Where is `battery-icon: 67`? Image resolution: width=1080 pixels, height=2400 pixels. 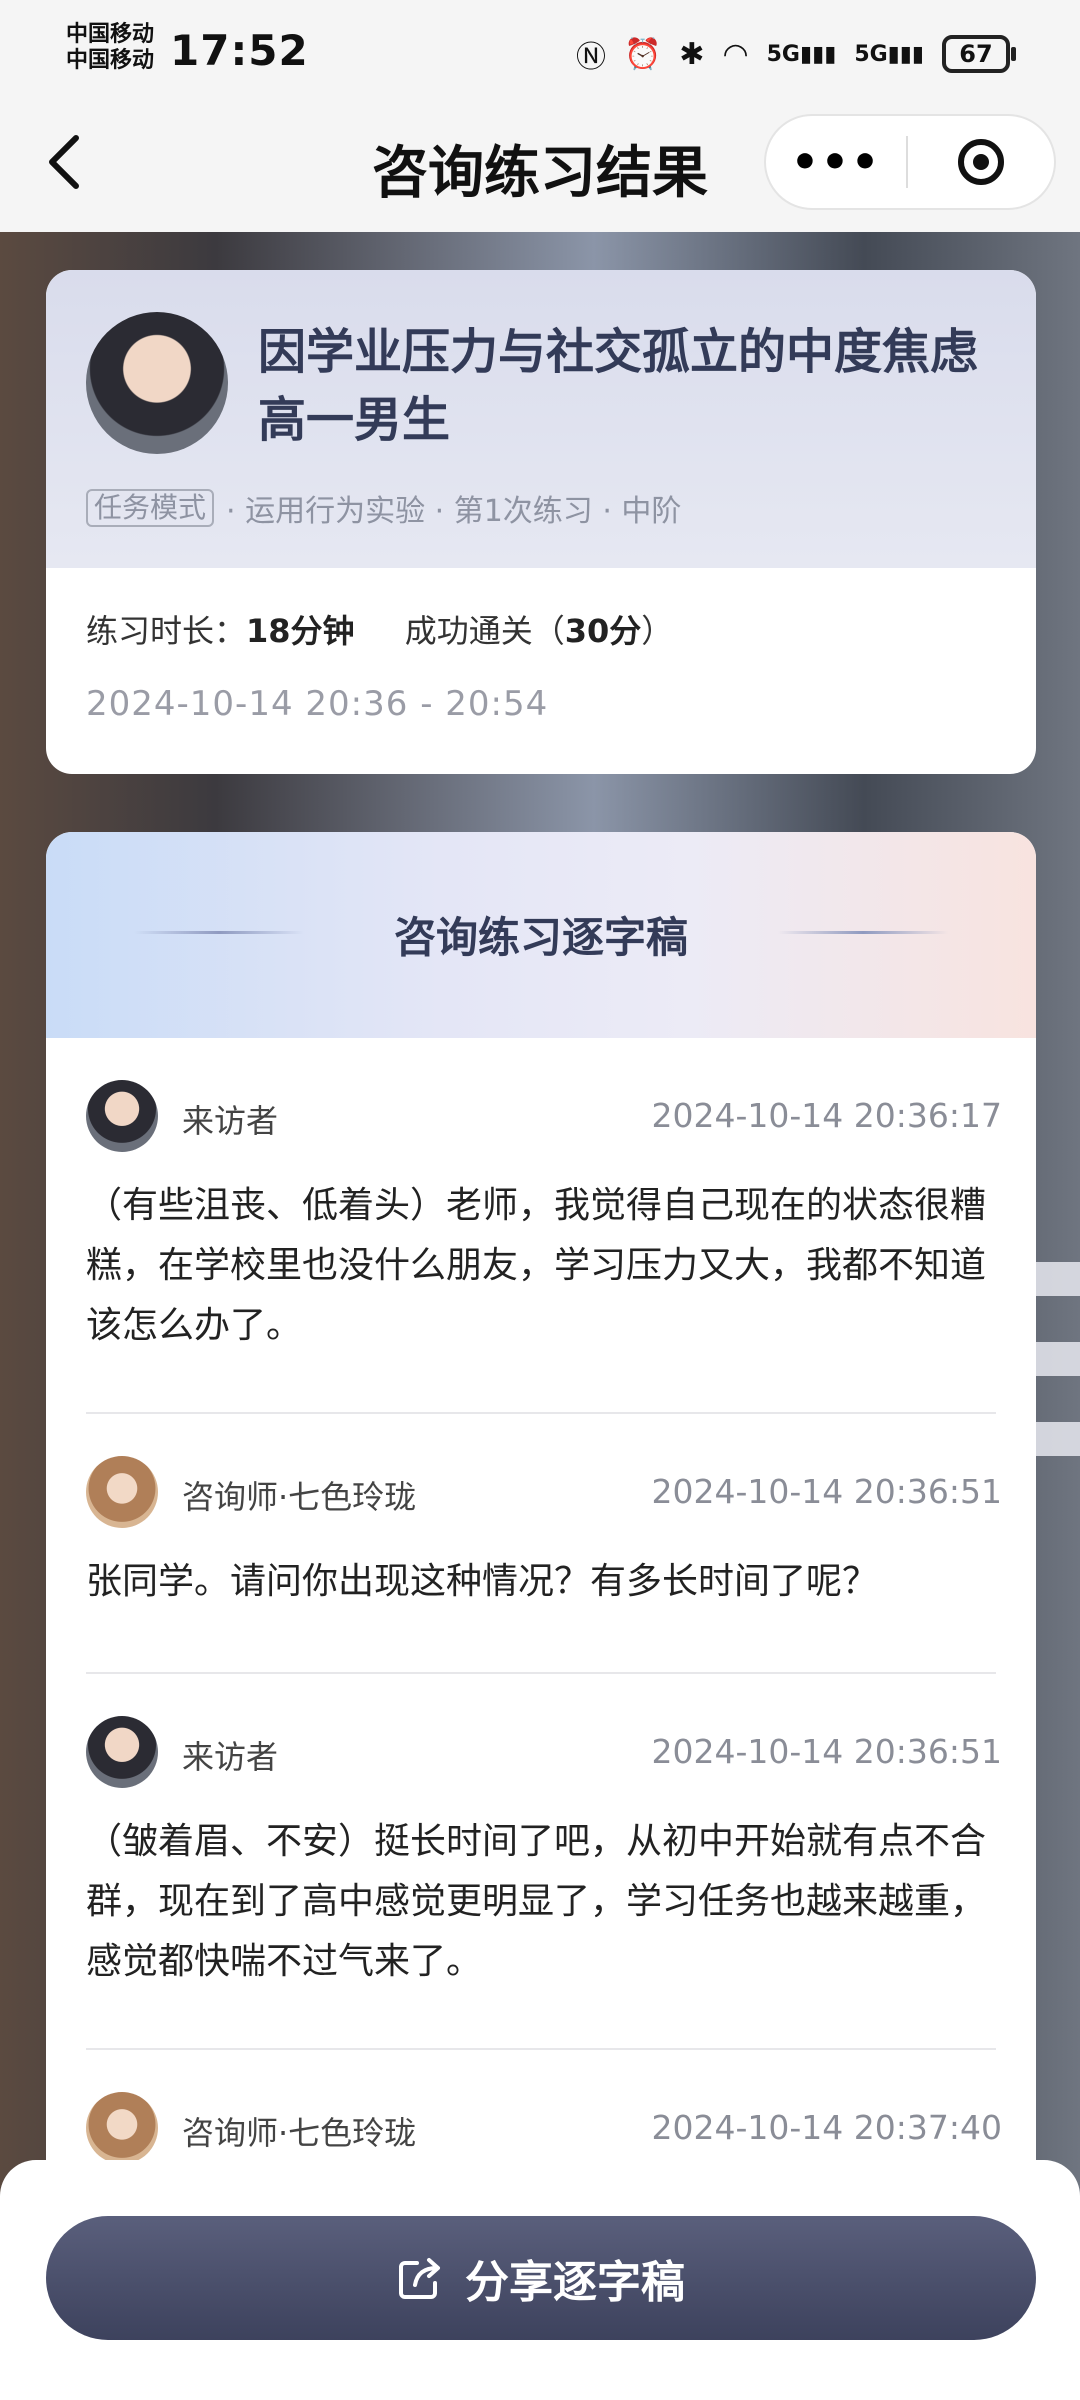
battery-icon: 67 is located at coordinates (979, 54).